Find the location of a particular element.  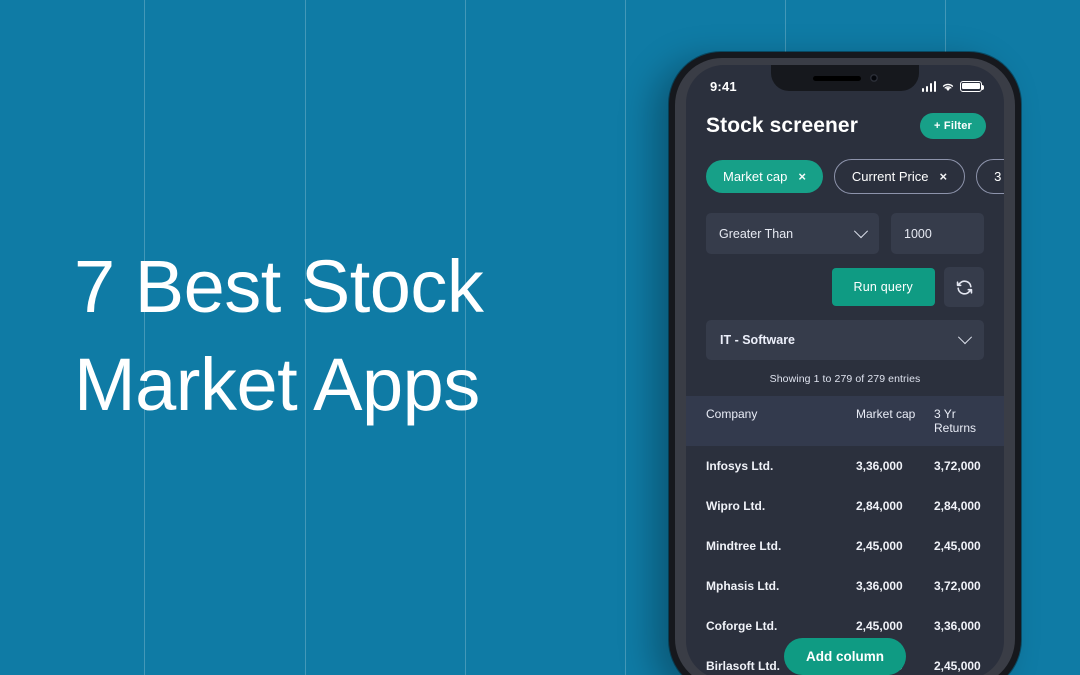

add-column-button: Add column is located at coordinates (845, 656).